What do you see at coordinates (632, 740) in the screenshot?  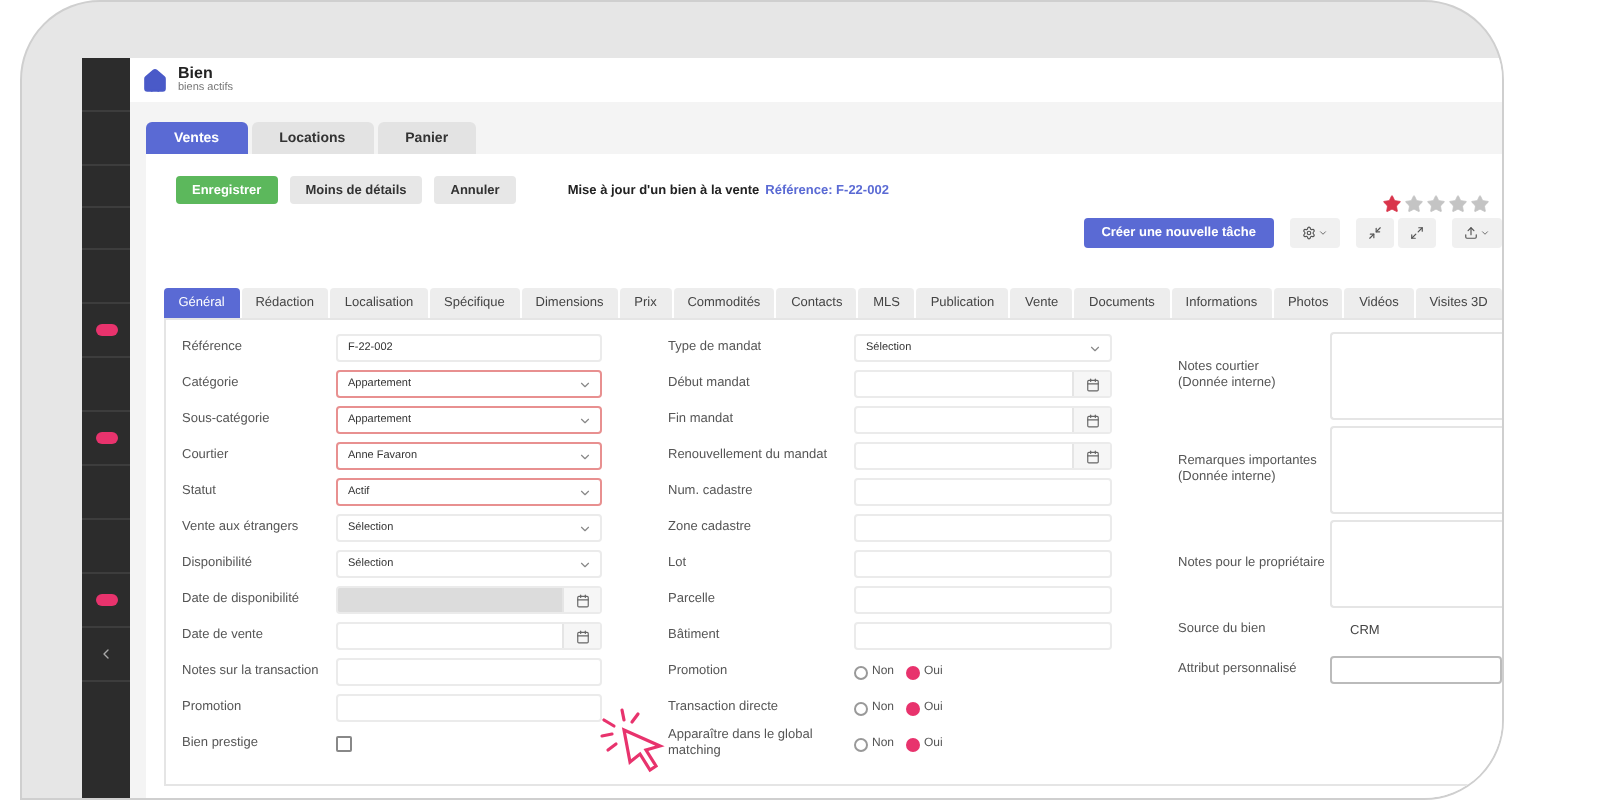 I see `click-cursor-drawing` at bounding box center [632, 740].